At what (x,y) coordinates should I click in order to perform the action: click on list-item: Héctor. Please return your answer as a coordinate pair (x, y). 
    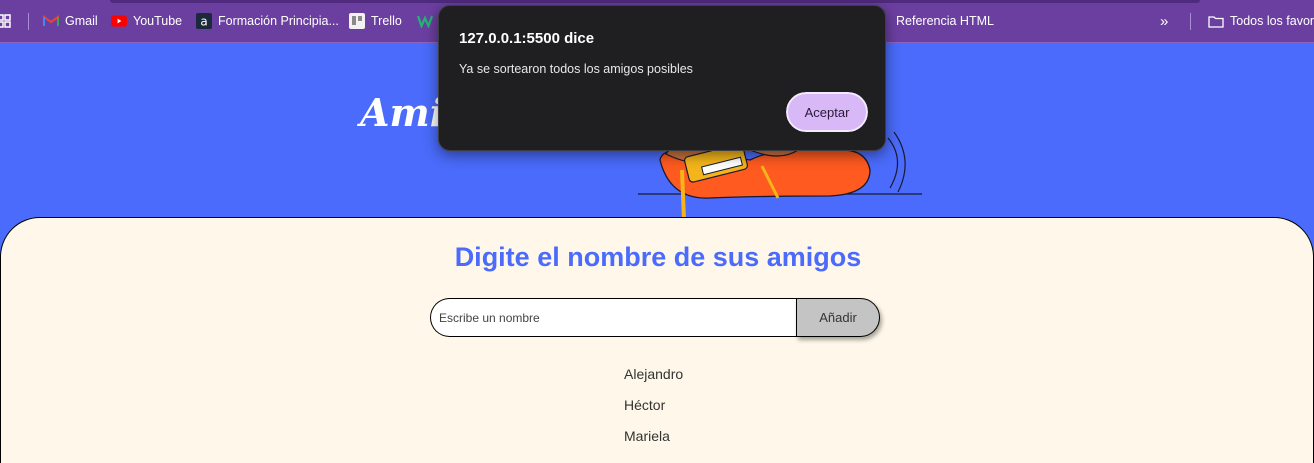
    Looking at the image, I should click on (645, 405).